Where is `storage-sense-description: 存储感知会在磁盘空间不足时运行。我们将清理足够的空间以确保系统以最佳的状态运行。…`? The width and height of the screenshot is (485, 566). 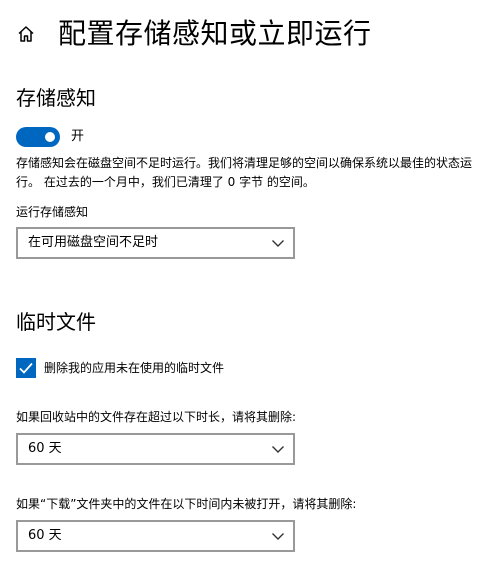
storage-sense-description: 存储感知会在磁盘空间不足时运行。我们将清理足够的空间以确保系统以最佳的状态运行。… is located at coordinates (244, 172).